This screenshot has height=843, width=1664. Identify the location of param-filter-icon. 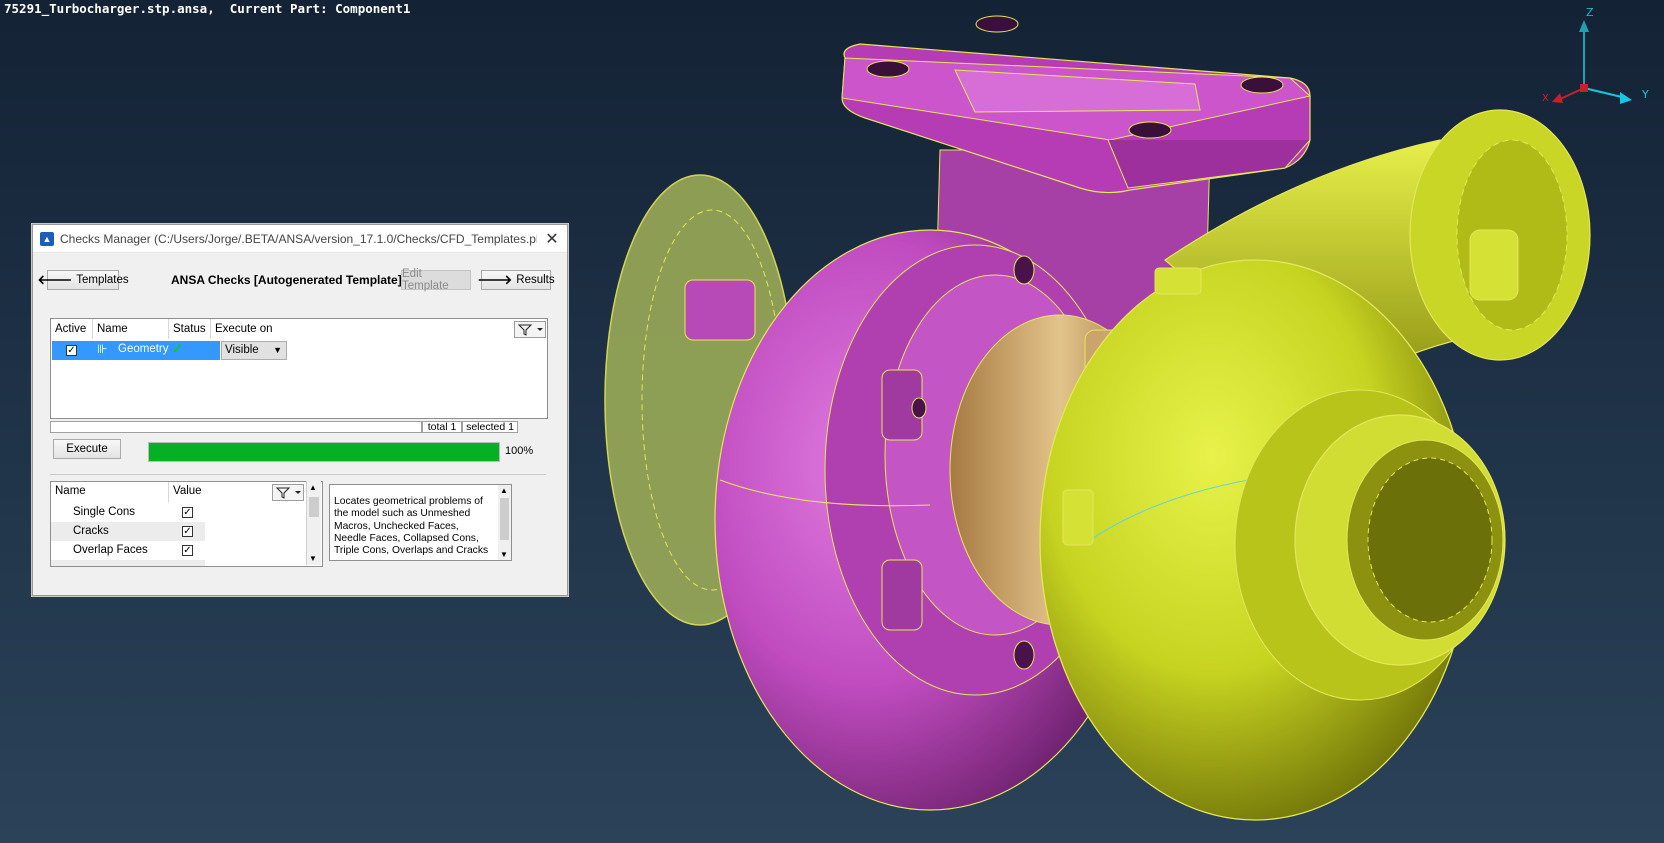
(288, 492).